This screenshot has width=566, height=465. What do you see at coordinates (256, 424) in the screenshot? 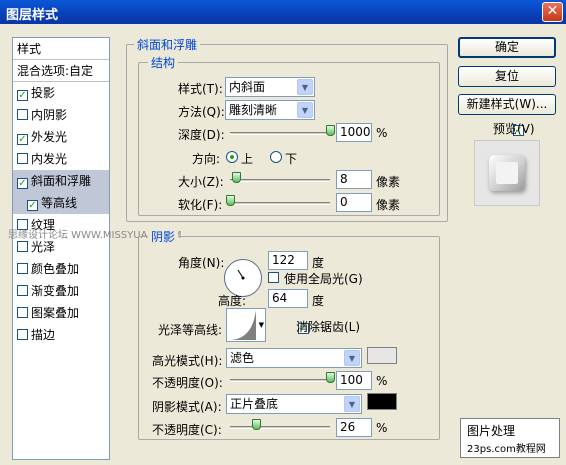
I see `shadow-opacity-thumb` at bounding box center [256, 424].